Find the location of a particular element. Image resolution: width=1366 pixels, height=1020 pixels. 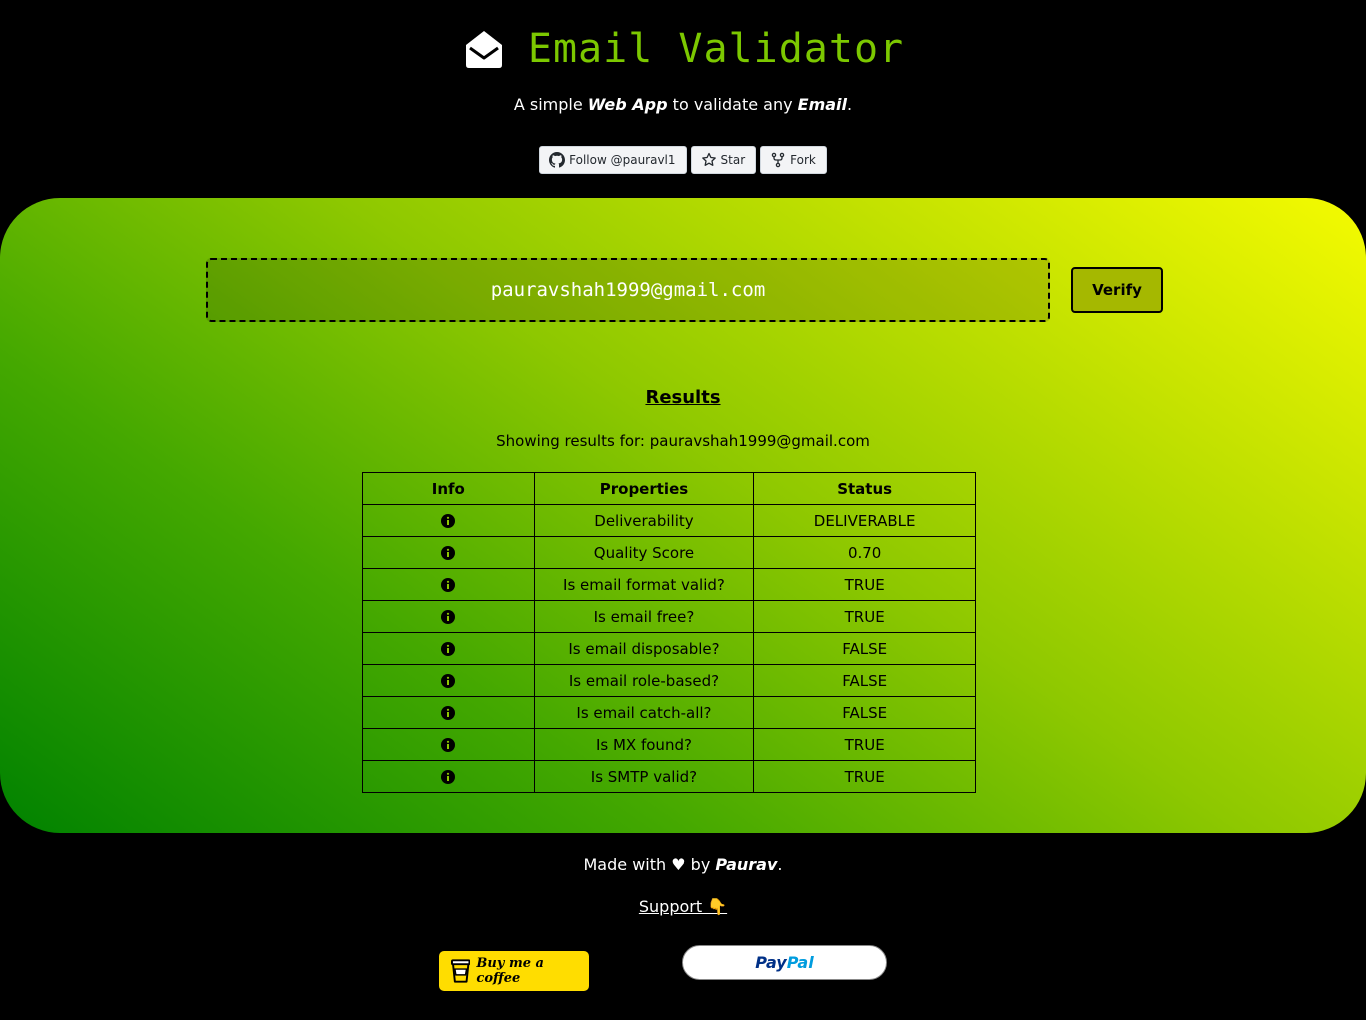

support-link: Support 👇 is located at coordinates (683, 906).